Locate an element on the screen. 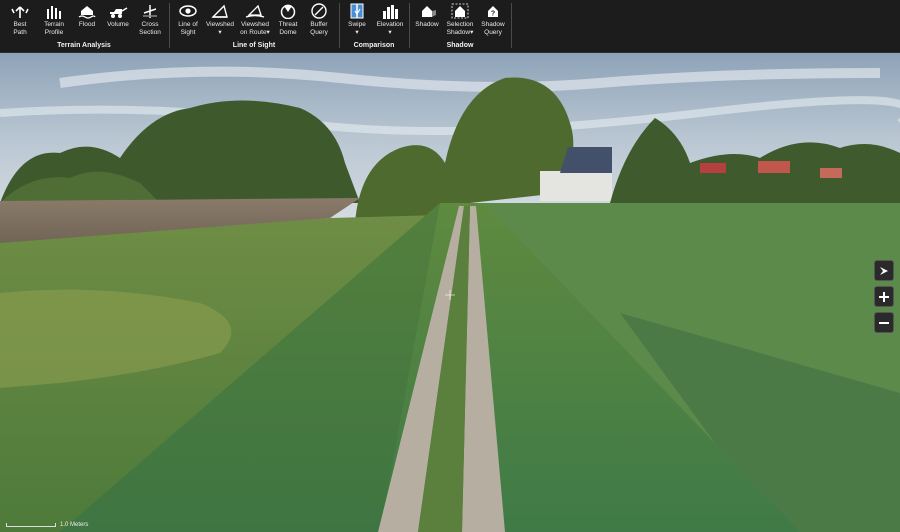  zoom-in-button is located at coordinates (884, 296).